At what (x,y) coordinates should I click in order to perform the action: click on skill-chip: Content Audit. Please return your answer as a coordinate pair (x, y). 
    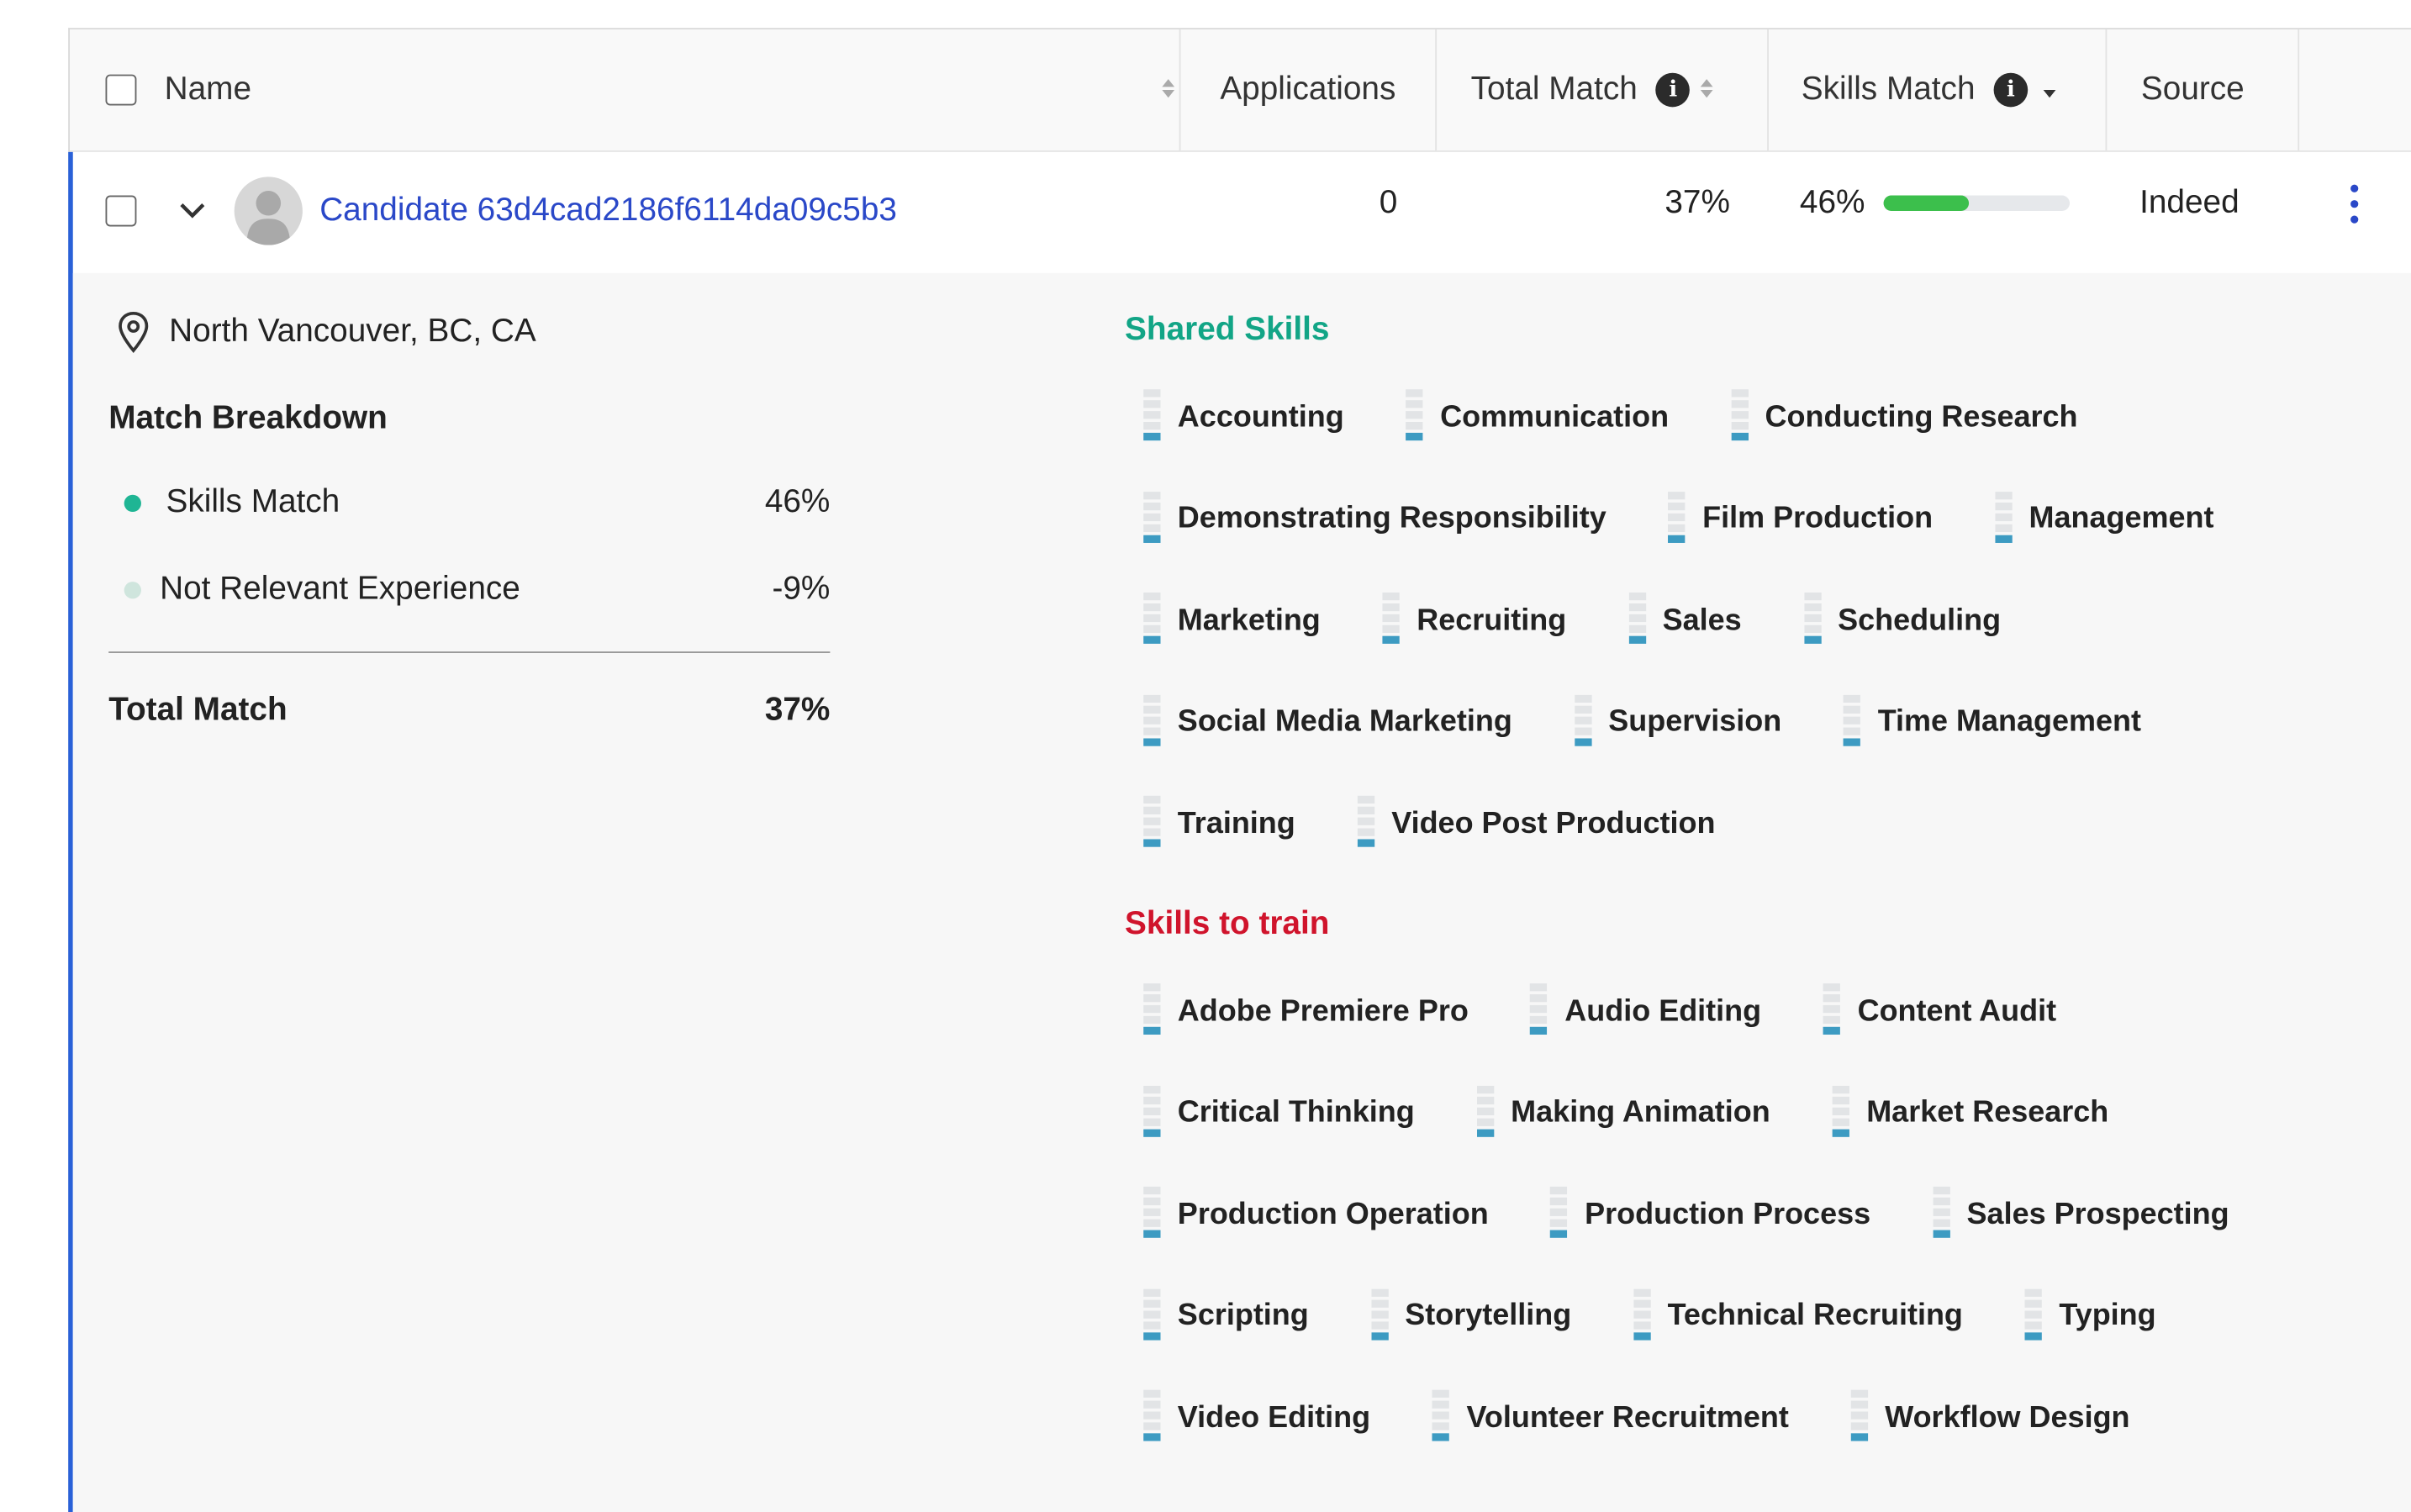
    Looking at the image, I should click on (1939, 1011).